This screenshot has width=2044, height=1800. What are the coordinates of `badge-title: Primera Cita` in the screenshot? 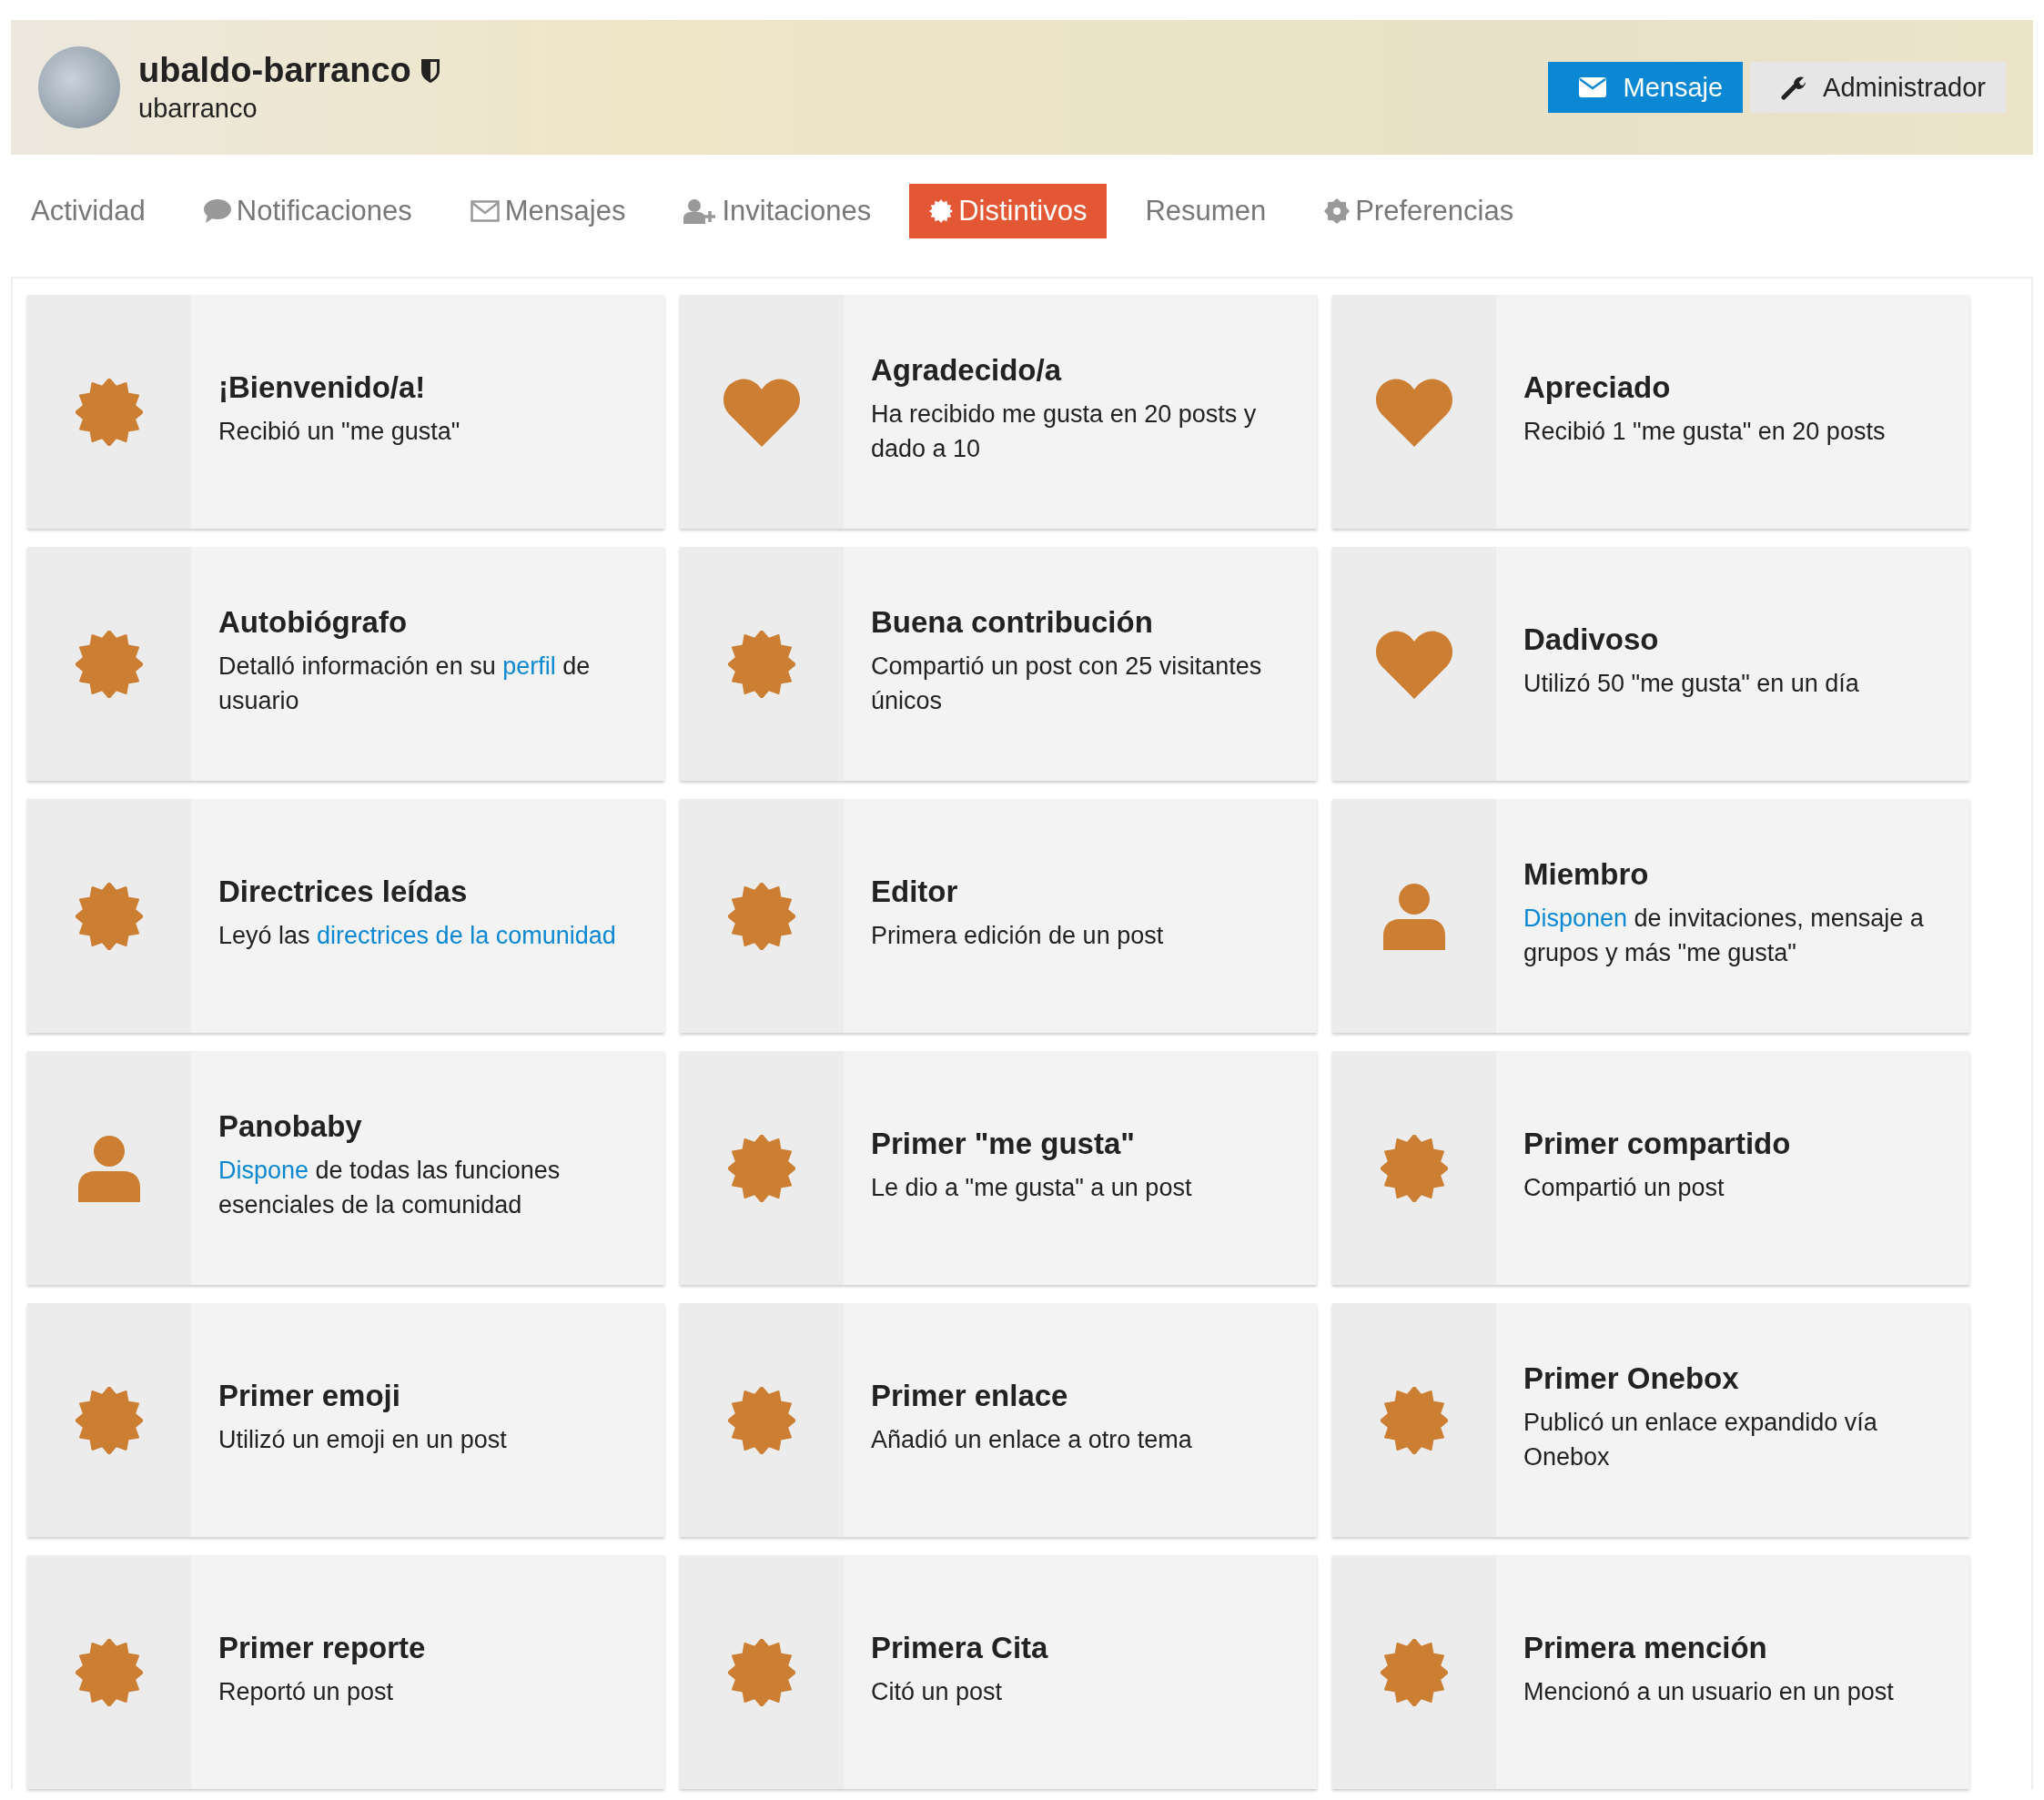 It's located at (960, 1647).